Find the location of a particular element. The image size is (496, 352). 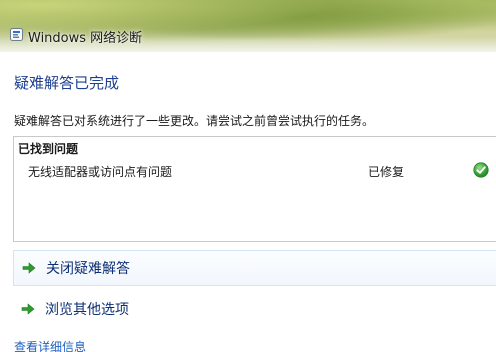

close-troubleshooter-label: 关闭疑难解答 is located at coordinates (88, 269).